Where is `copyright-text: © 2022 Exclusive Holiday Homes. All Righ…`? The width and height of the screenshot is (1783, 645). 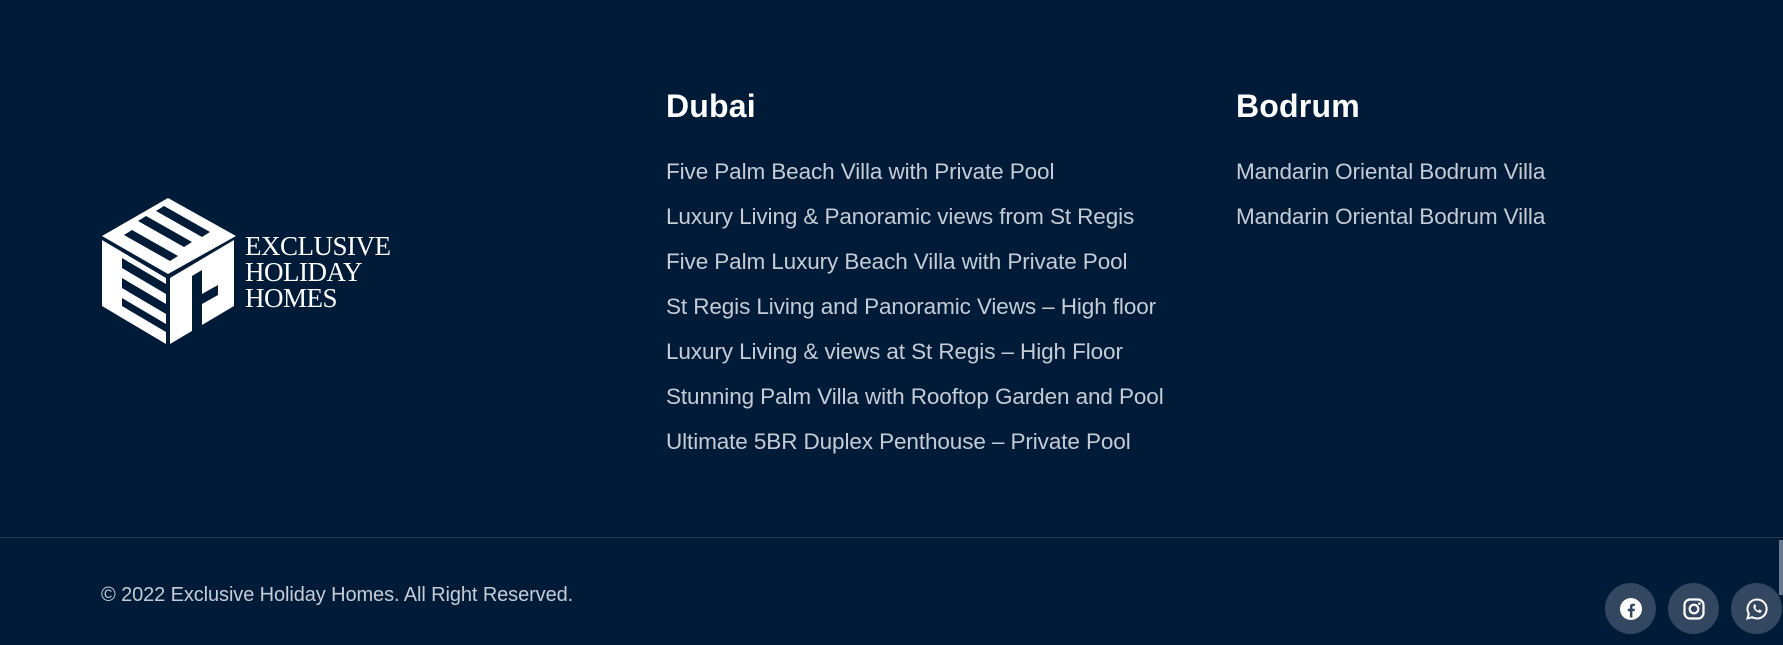
copyright-text: © 2022 Exclusive Holiday Homes. All Righ… is located at coordinates (337, 595).